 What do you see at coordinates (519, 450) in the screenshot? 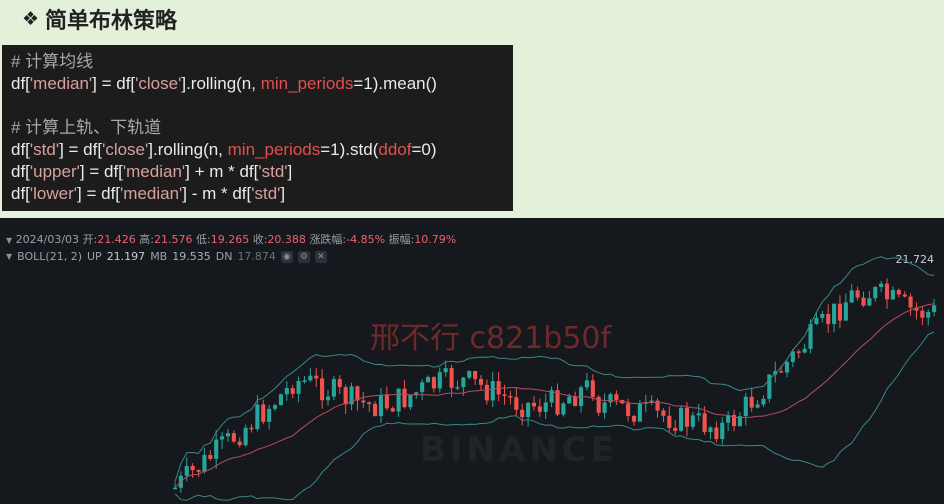
I see `binance-watermark: BINANCE` at bounding box center [519, 450].